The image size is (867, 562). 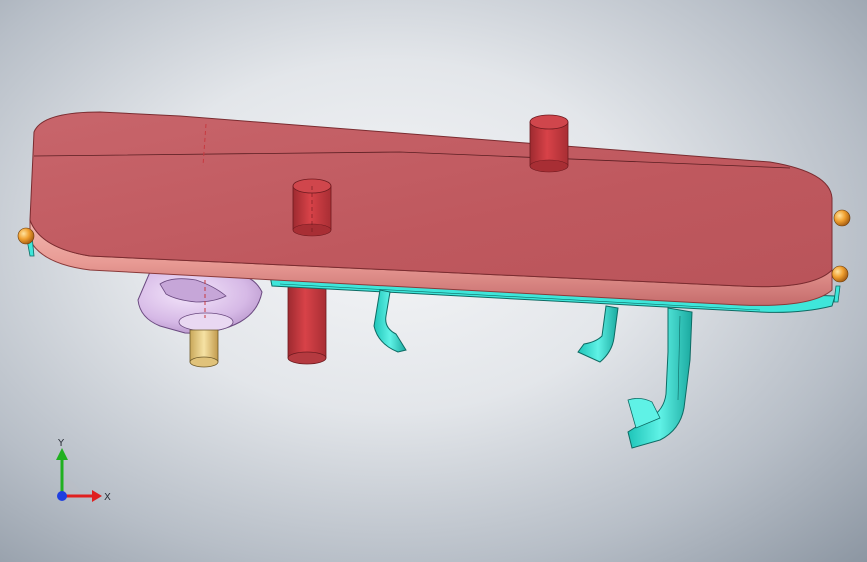 I want to click on x-axis-arrow, so click(x=97, y=496).